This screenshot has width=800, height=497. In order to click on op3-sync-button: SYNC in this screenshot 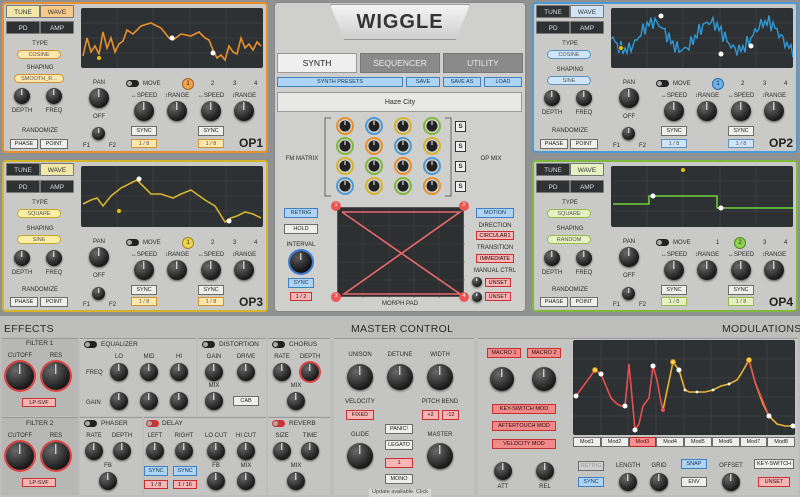, I will do `click(144, 290)`.